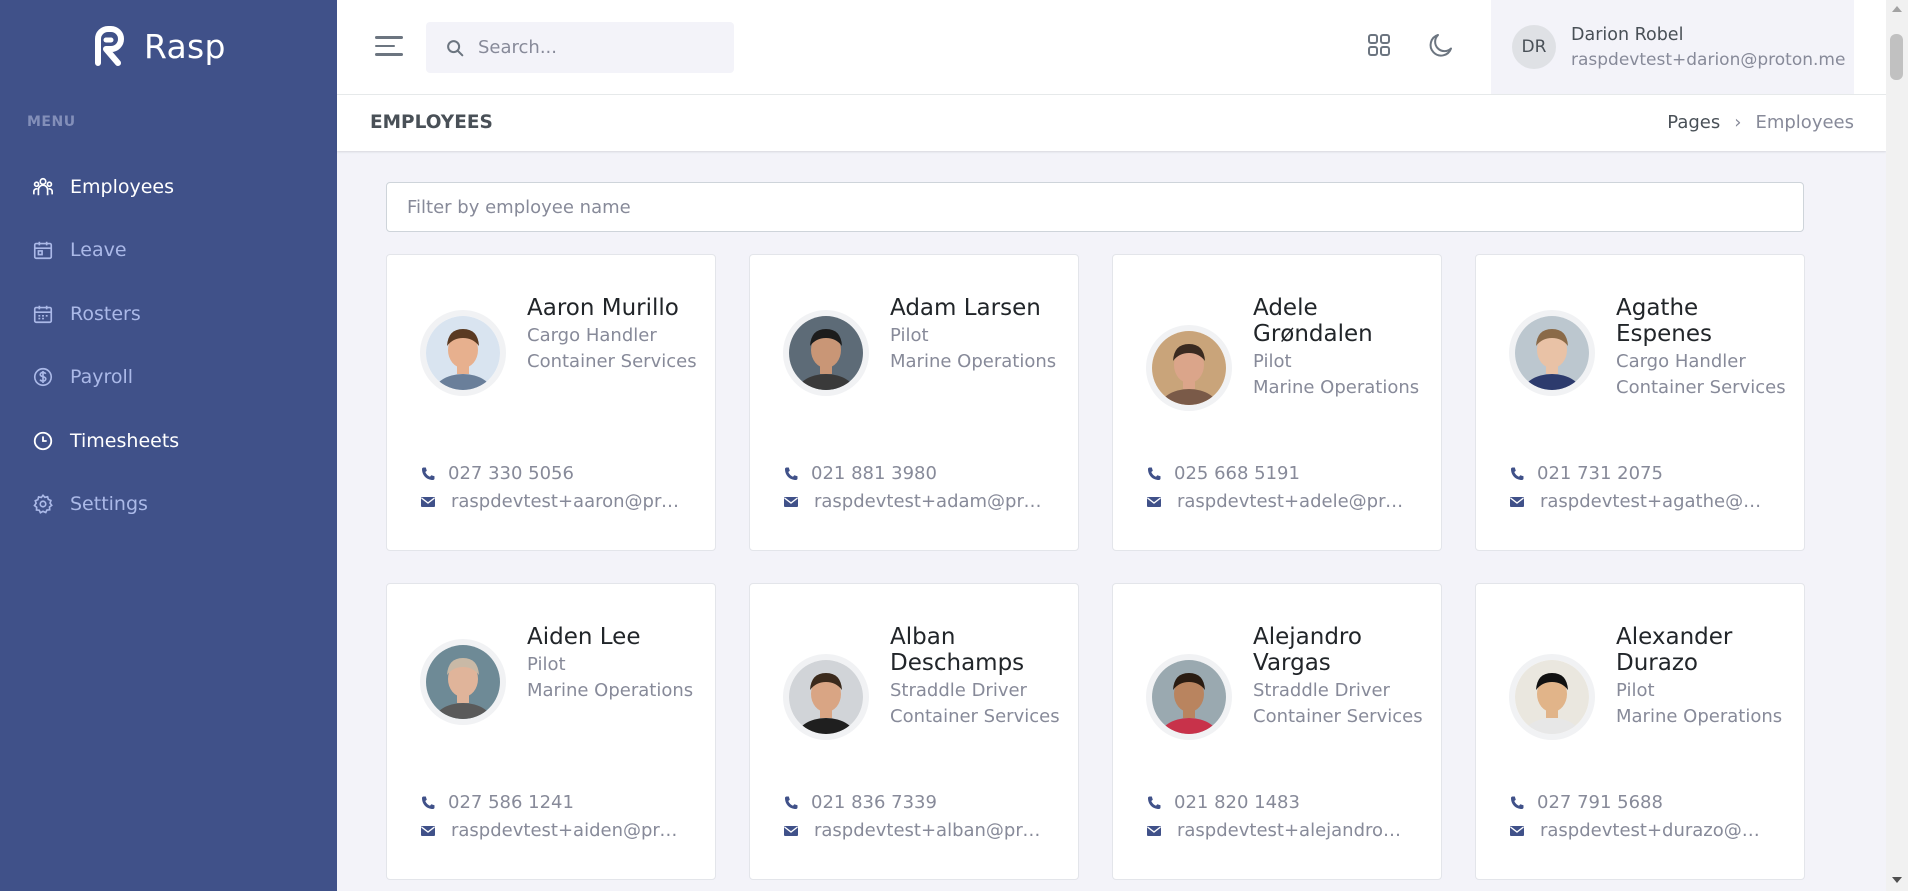  What do you see at coordinates (168, 378) in the screenshot?
I see `sidebar-item-payroll: Payroll` at bounding box center [168, 378].